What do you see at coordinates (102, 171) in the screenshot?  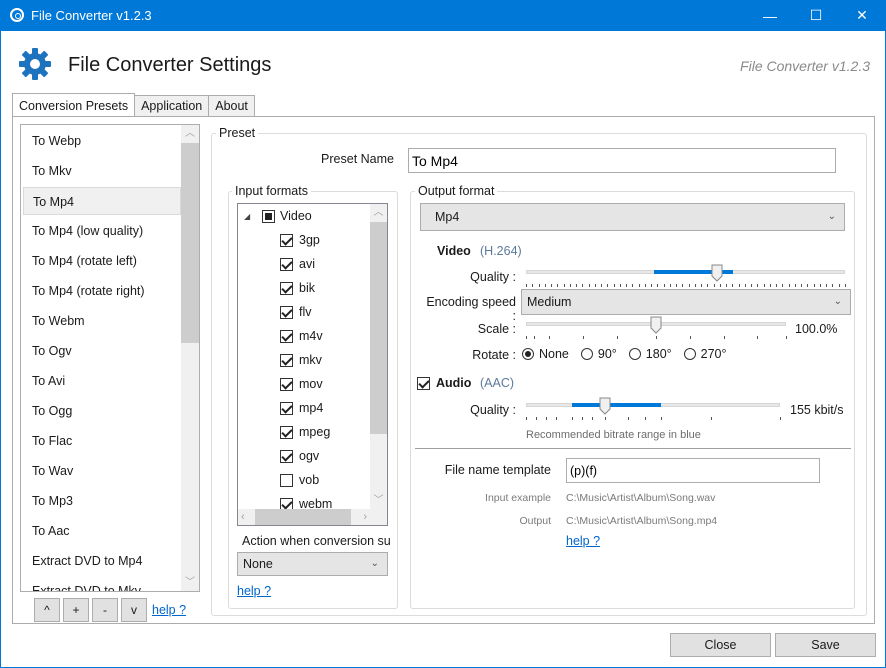 I see `preset-list-item: To Mkv` at bounding box center [102, 171].